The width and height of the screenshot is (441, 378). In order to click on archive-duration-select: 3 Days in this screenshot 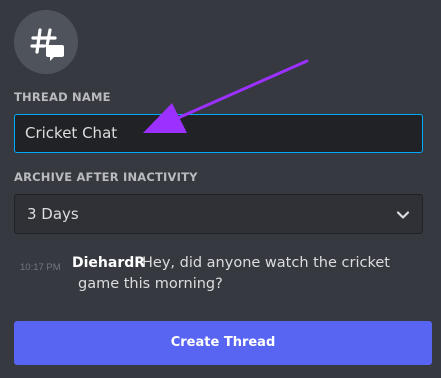, I will do `click(218, 214)`.